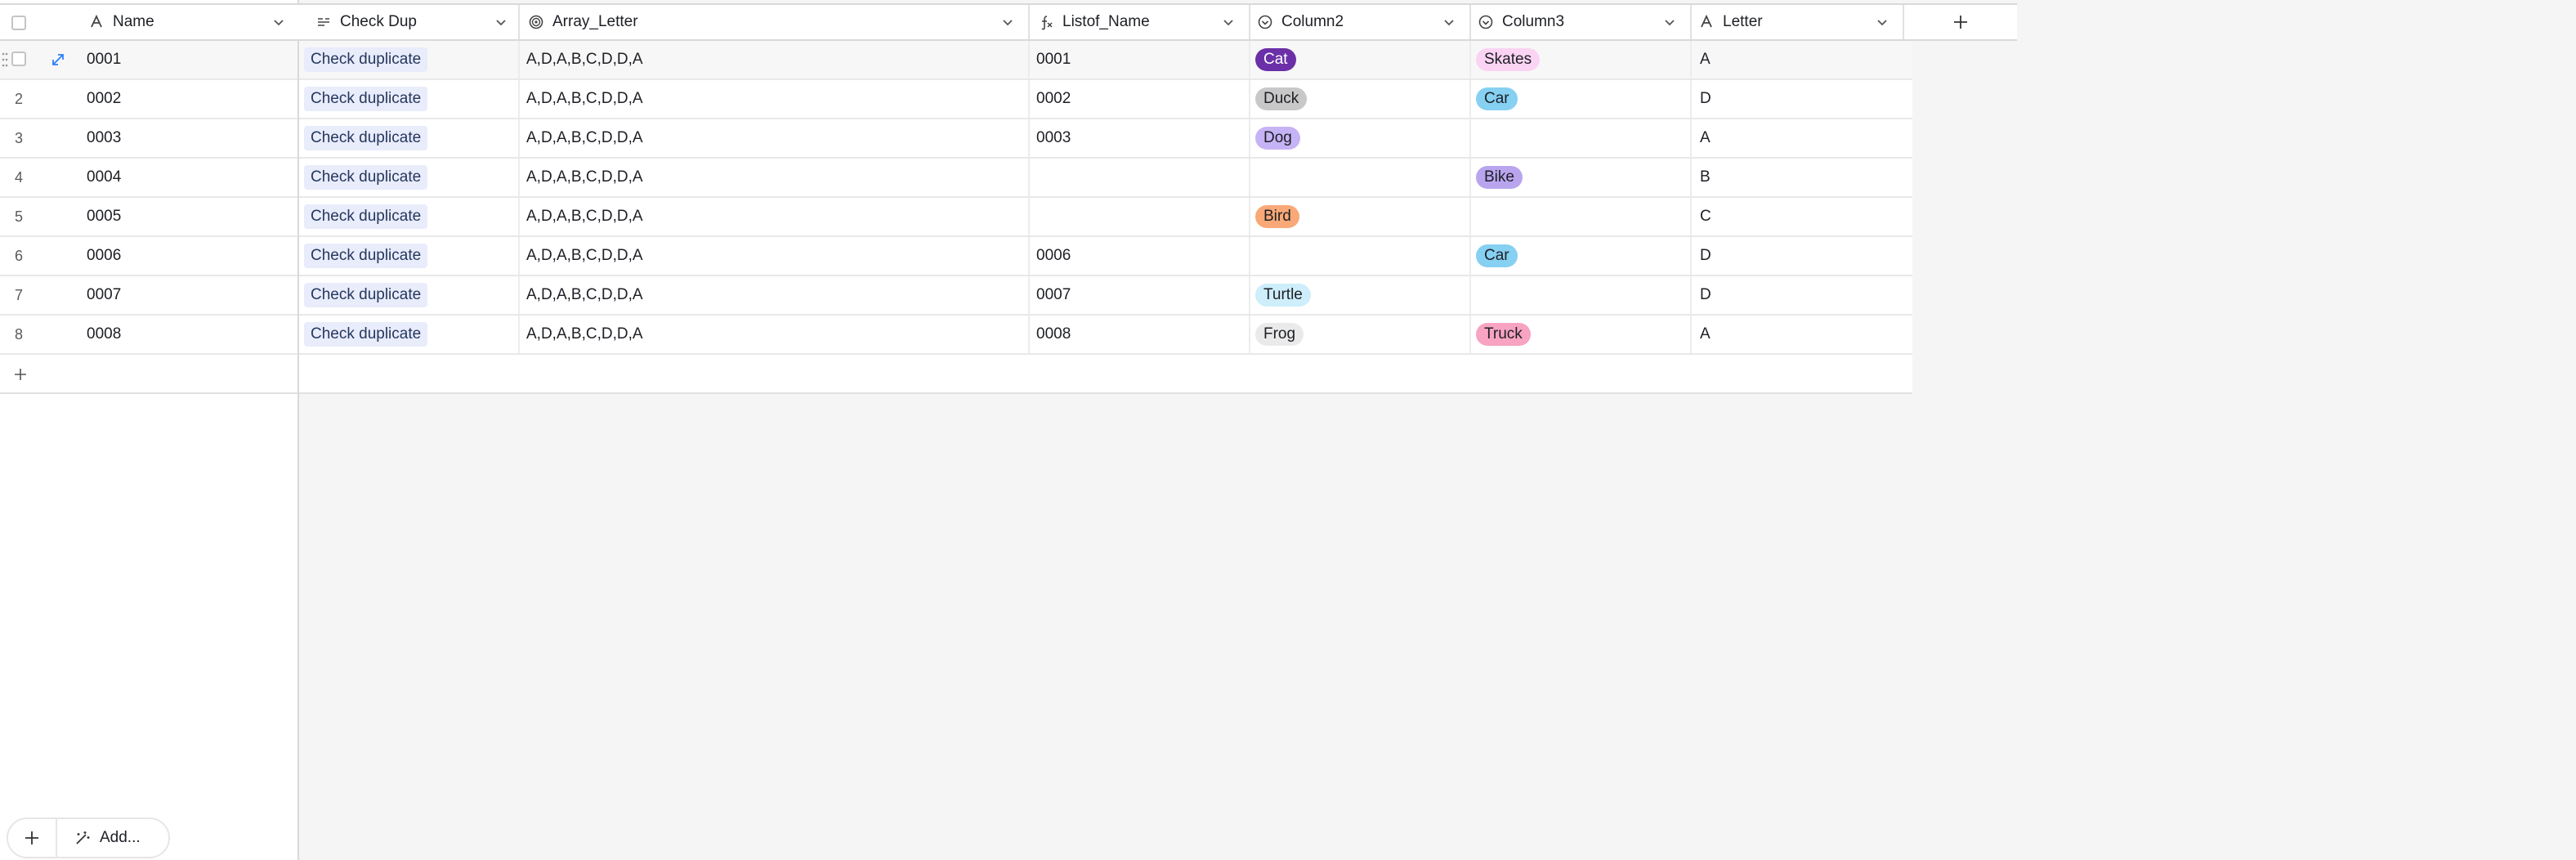 The height and width of the screenshot is (860, 2576). I want to click on cell-column2: Bird, so click(1360, 216).